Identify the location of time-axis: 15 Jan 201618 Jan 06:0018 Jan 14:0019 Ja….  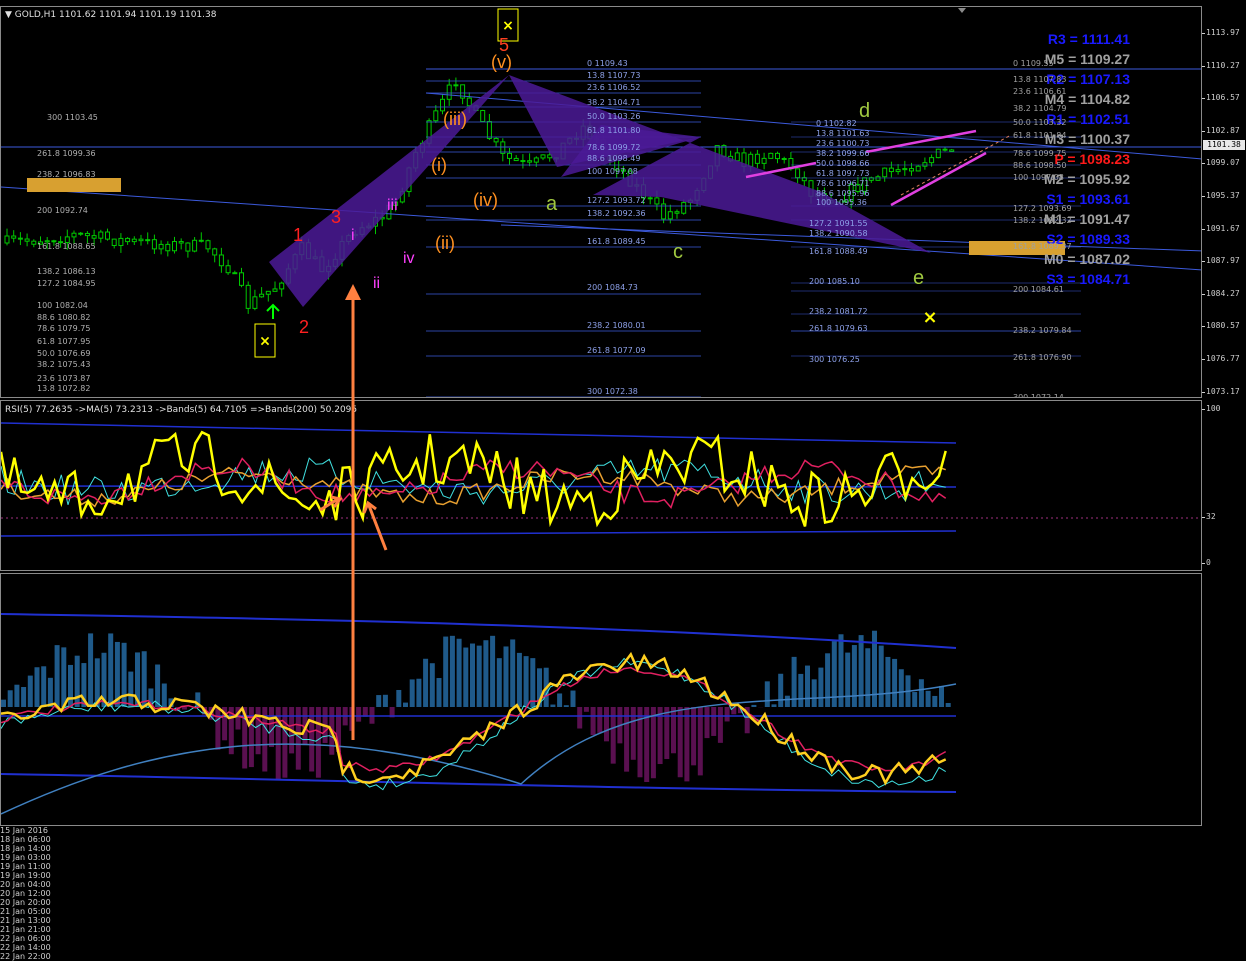
(601, 833).